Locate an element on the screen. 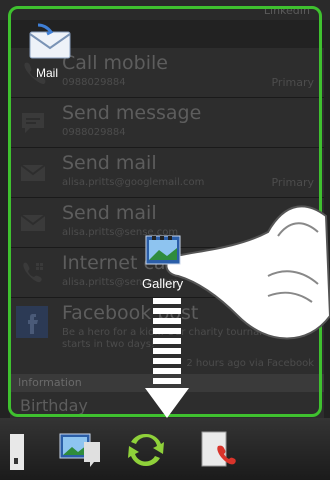 The width and height of the screenshot is (330, 480). sync-icon is located at coordinates (146, 450).